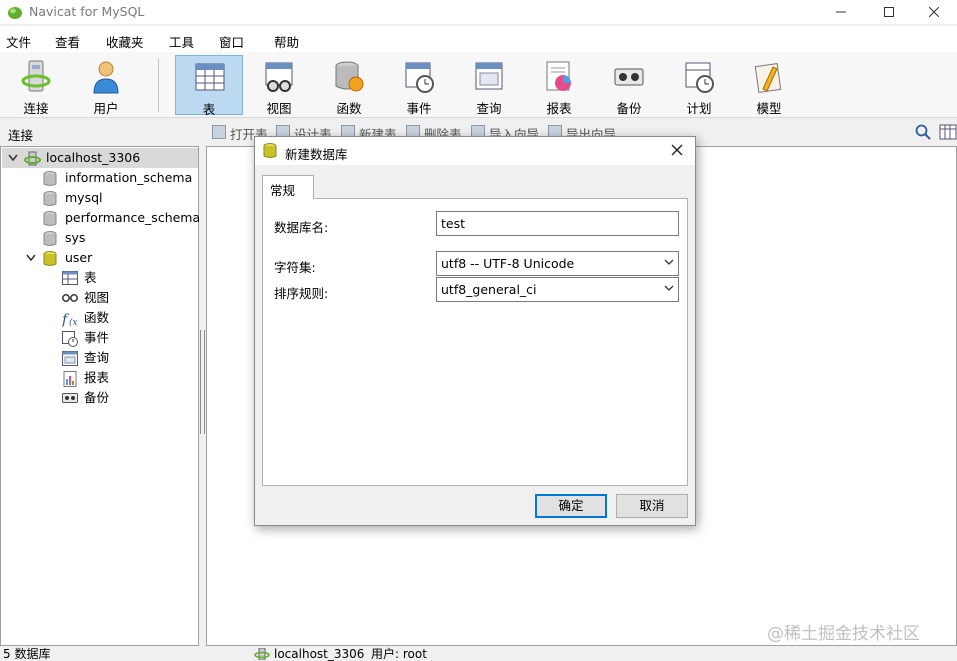 The width and height of the screenshot is (957, 661). What do you see at coordinates (769, 108) in the screenshot?
I see `toolbar-model-label: 模型` at bounding box center [769, 108].